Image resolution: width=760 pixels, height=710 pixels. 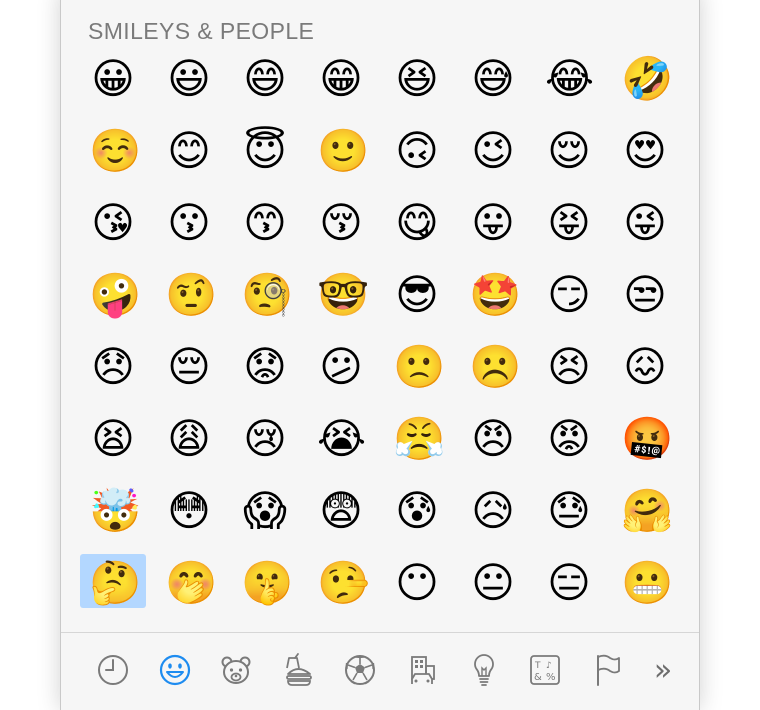 I want to click on emoji-cell: 😓, so click(x=570, y=516).